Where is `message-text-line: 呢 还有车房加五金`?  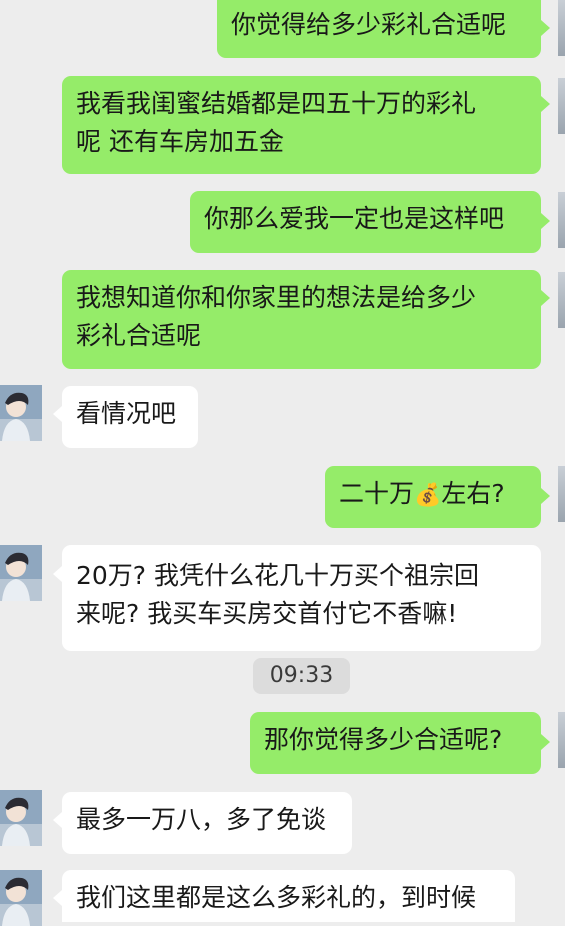
message-text-line: 呢 还有车房加五金 is located at coordinates (180, 141).